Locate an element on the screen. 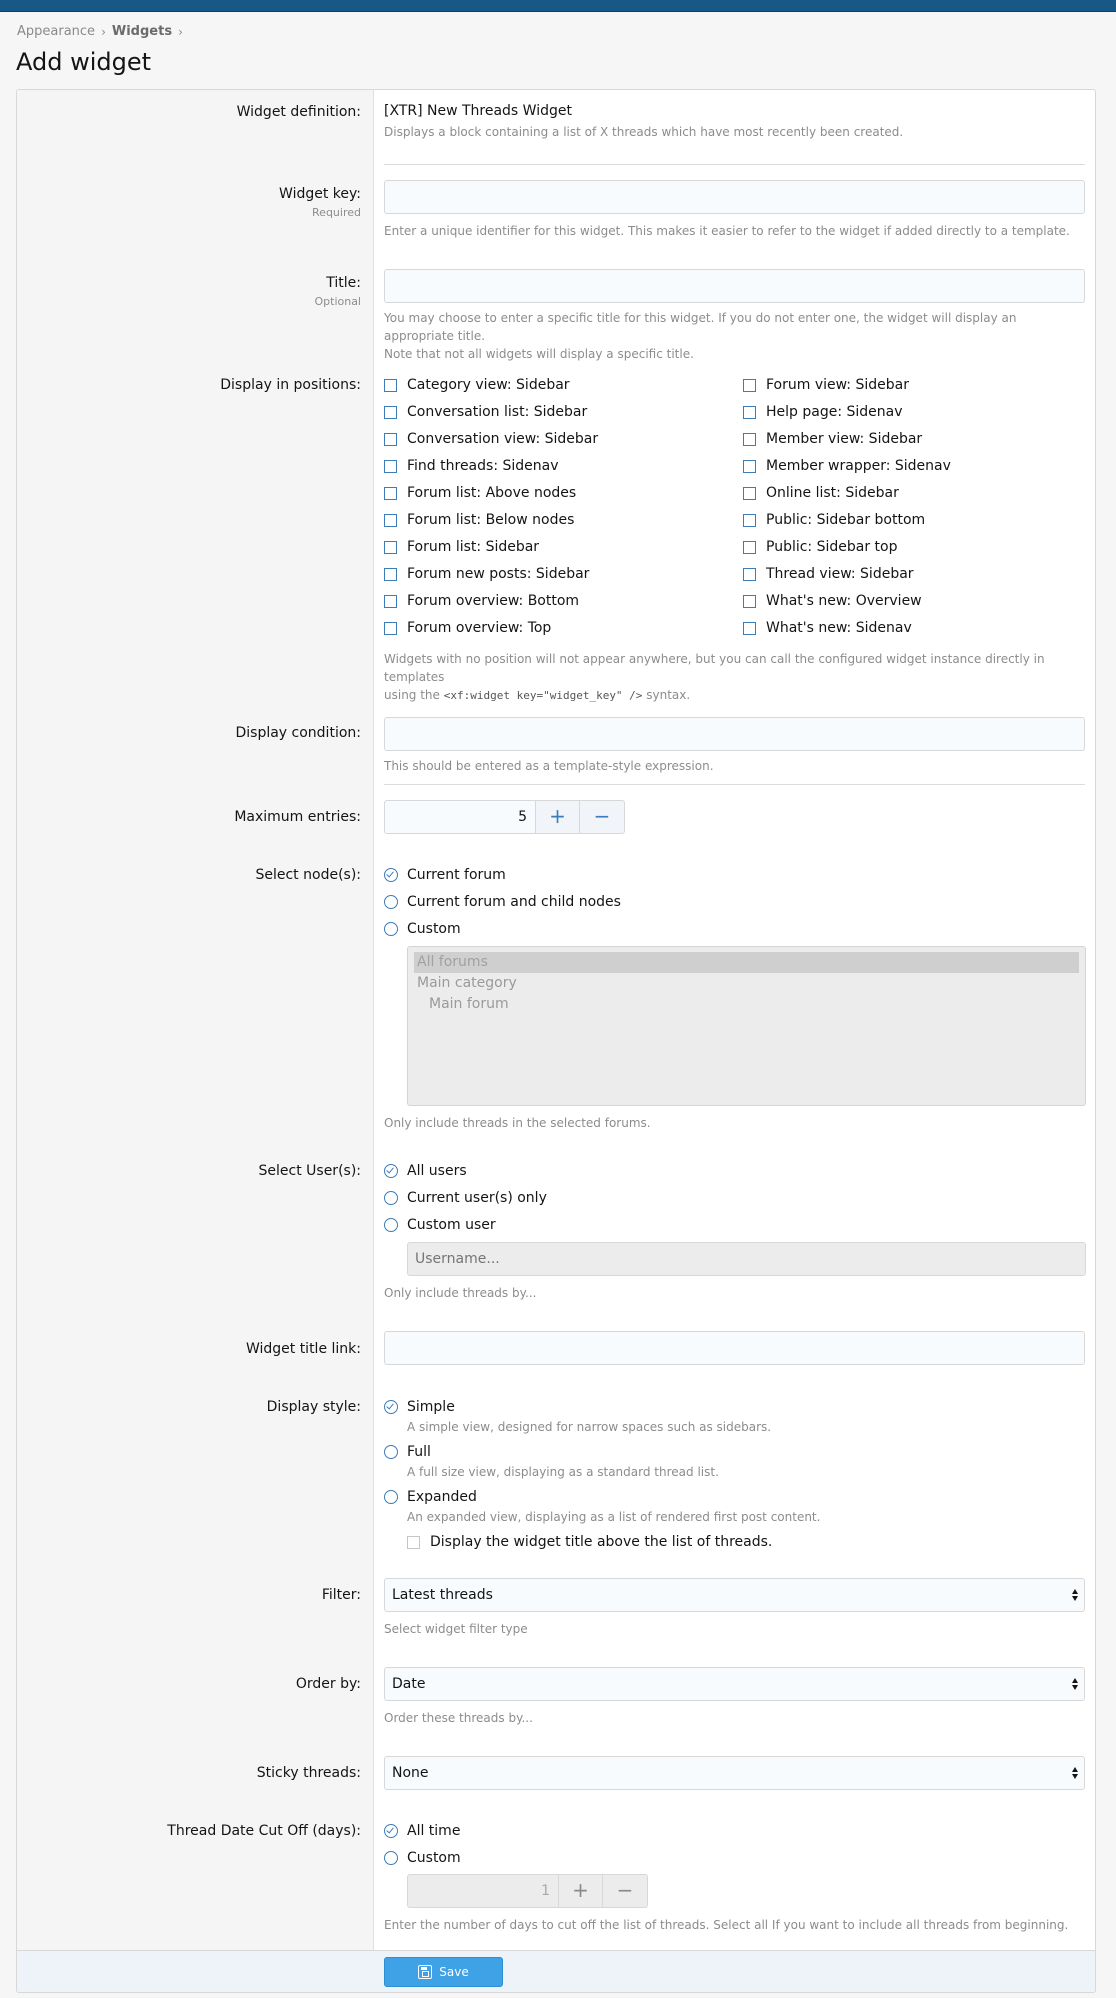 The image size is (1116, 1998). display-condition-input is located at coordinates (734, 734).